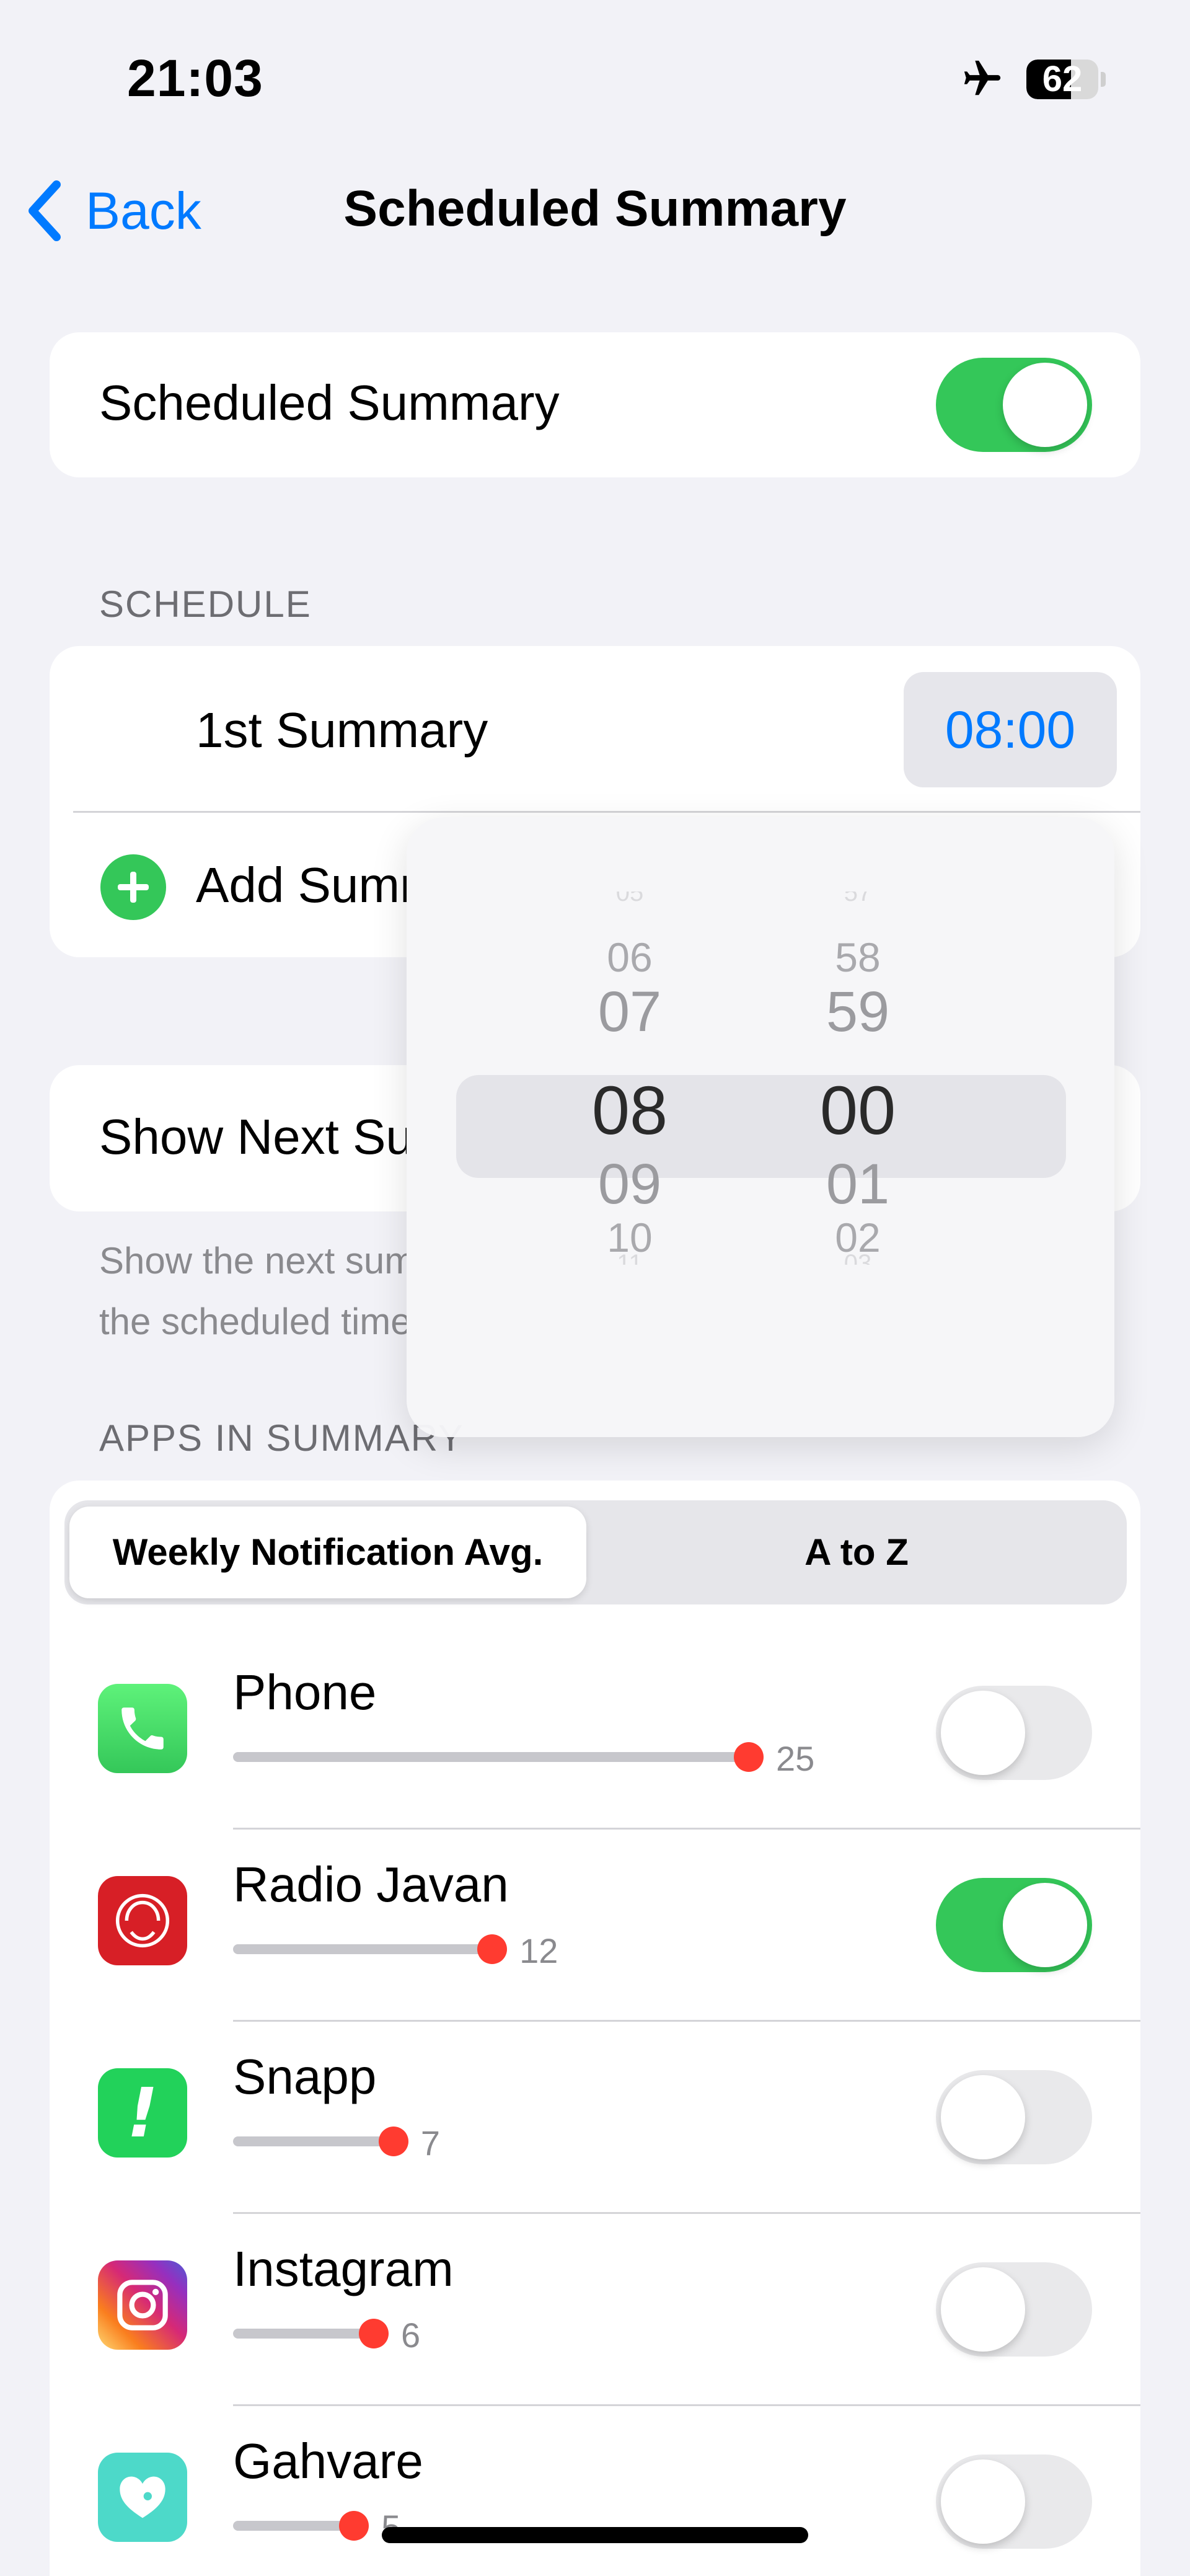  I want to click on home-indicator, so click(595, 2535).